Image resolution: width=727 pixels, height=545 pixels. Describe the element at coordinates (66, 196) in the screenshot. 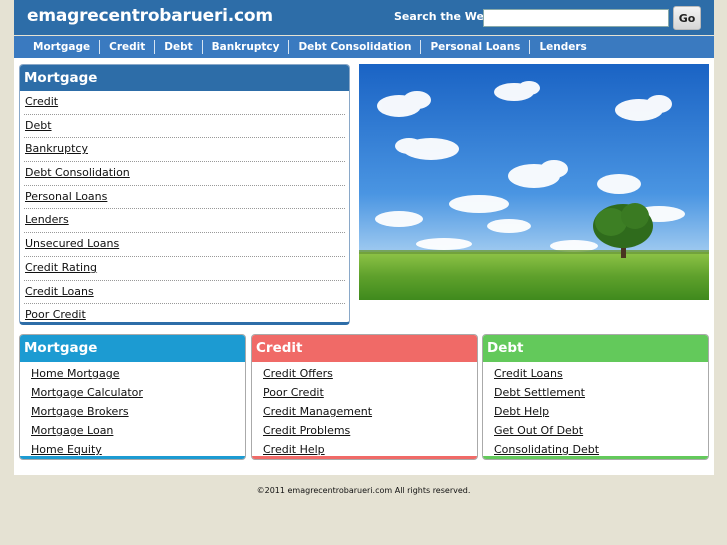

I see `sidebar-link-personal-loans: Personal Loans` at that location.